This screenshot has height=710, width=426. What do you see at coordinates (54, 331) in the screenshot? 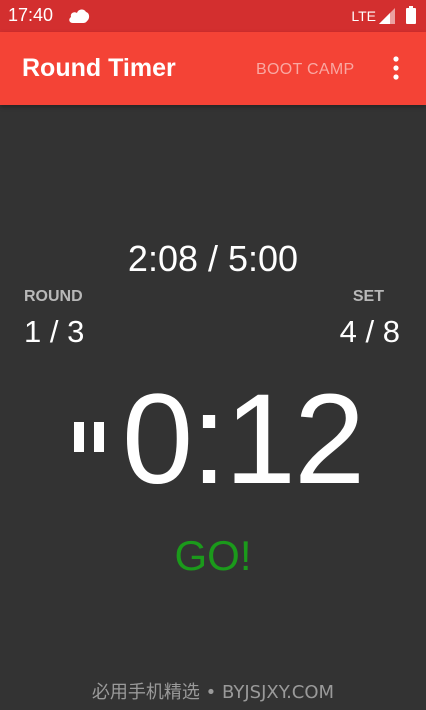
I see `round-value: 1 / 3` at bounding box center [54, 331].